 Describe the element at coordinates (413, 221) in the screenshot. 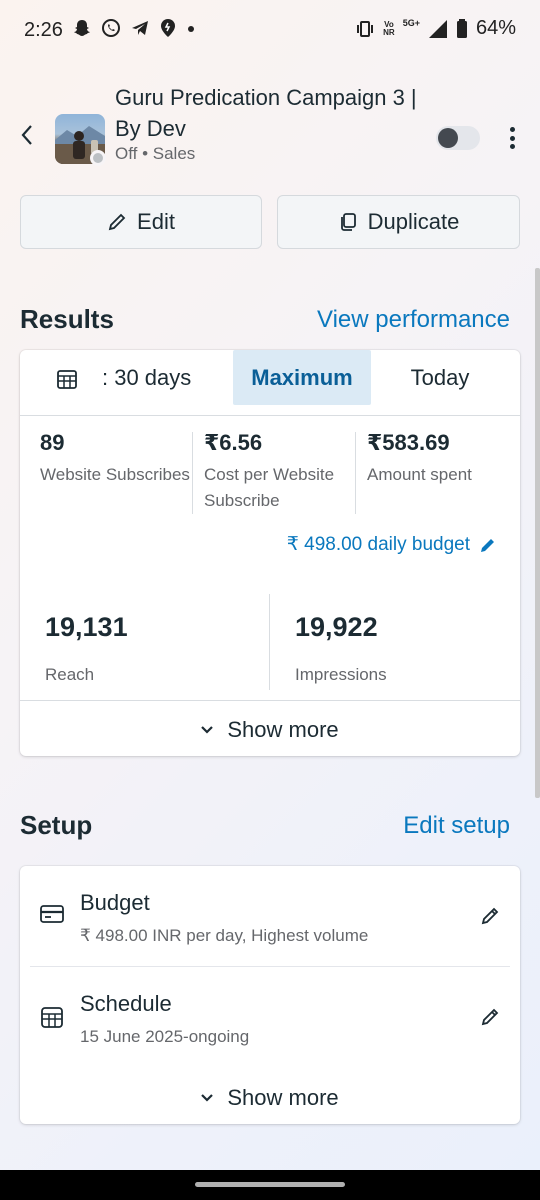

I see `duplicate-label: Duplicate` at that location.